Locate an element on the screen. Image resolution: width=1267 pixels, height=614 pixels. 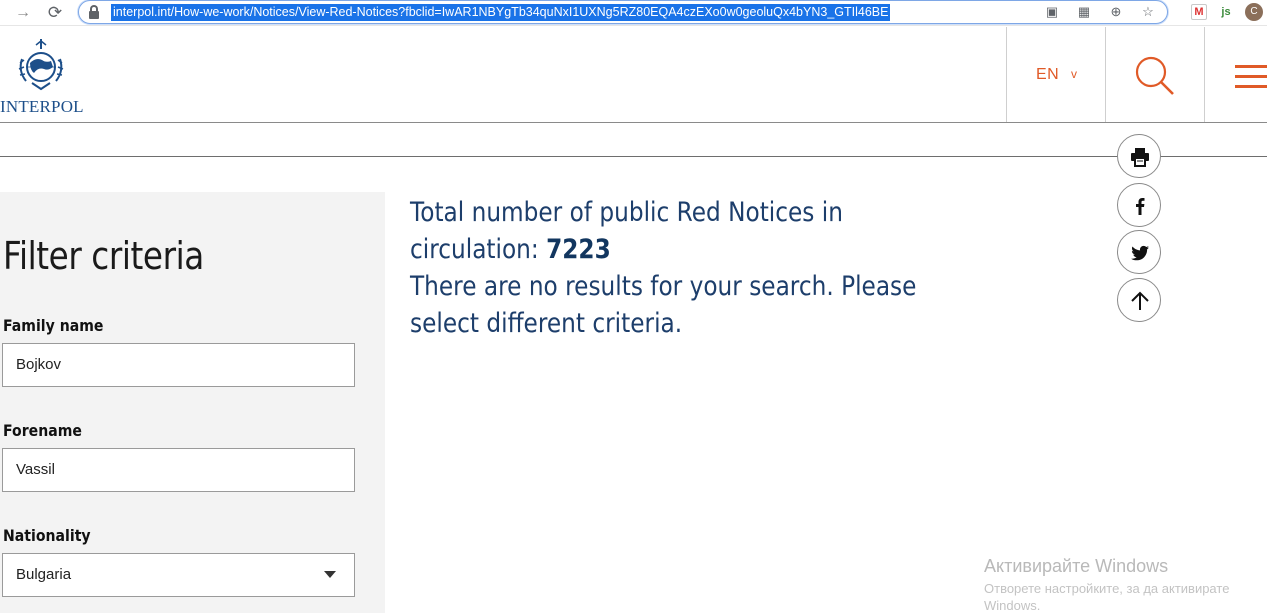
facebook-share-button is located at coordinates (1139, 205).